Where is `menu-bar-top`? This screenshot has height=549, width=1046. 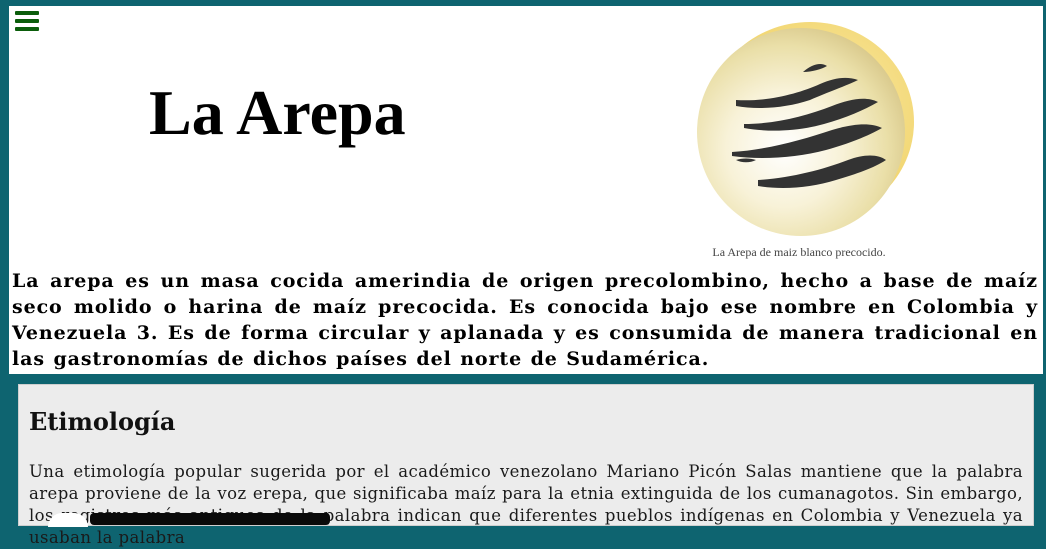 menu-bar-top is located at coordinates (27, 13).